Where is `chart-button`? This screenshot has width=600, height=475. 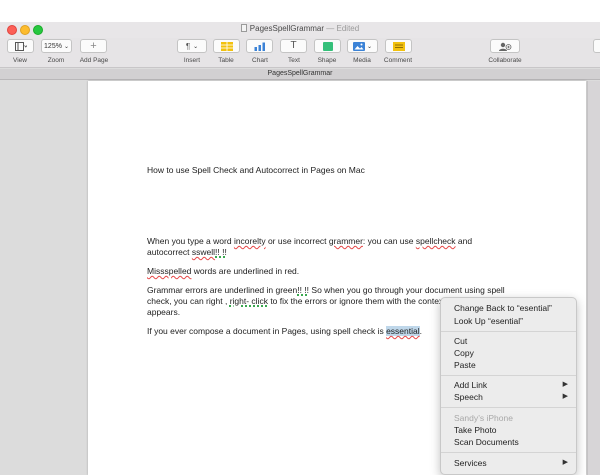 chart-button is located at coordinates (259, 46).